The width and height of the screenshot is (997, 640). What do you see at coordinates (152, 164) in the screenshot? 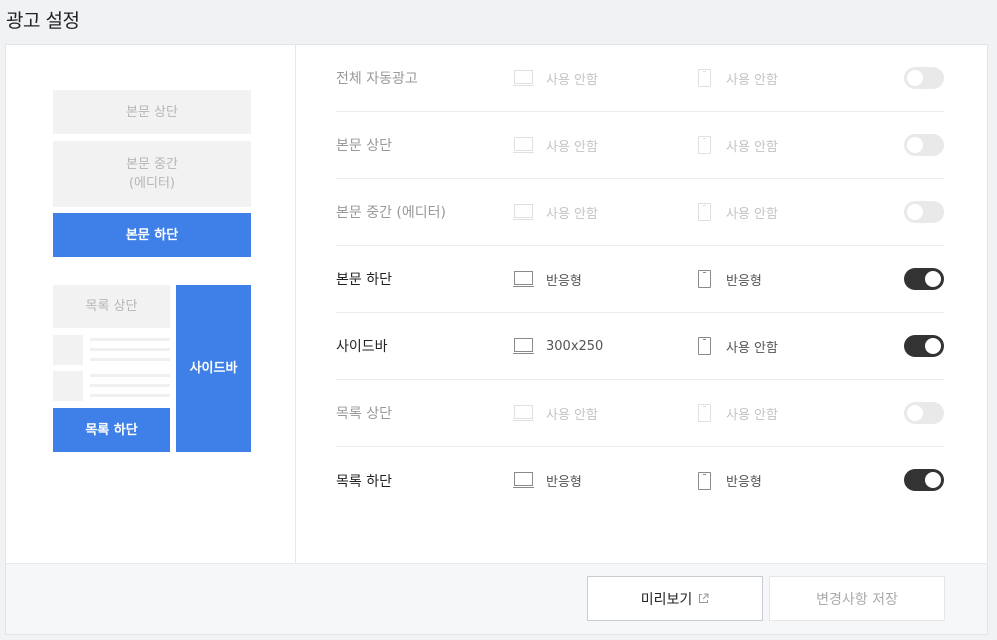
I see `preview-content-middle-line1: 본문 중간` at bounding box center [152, 164].